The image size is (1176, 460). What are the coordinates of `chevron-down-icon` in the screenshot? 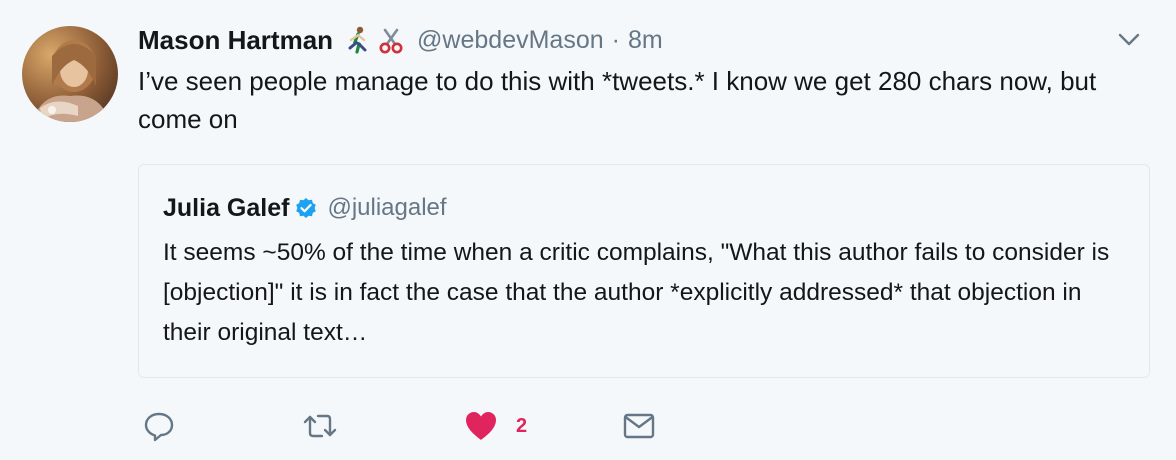 It's located at (1129, 40).